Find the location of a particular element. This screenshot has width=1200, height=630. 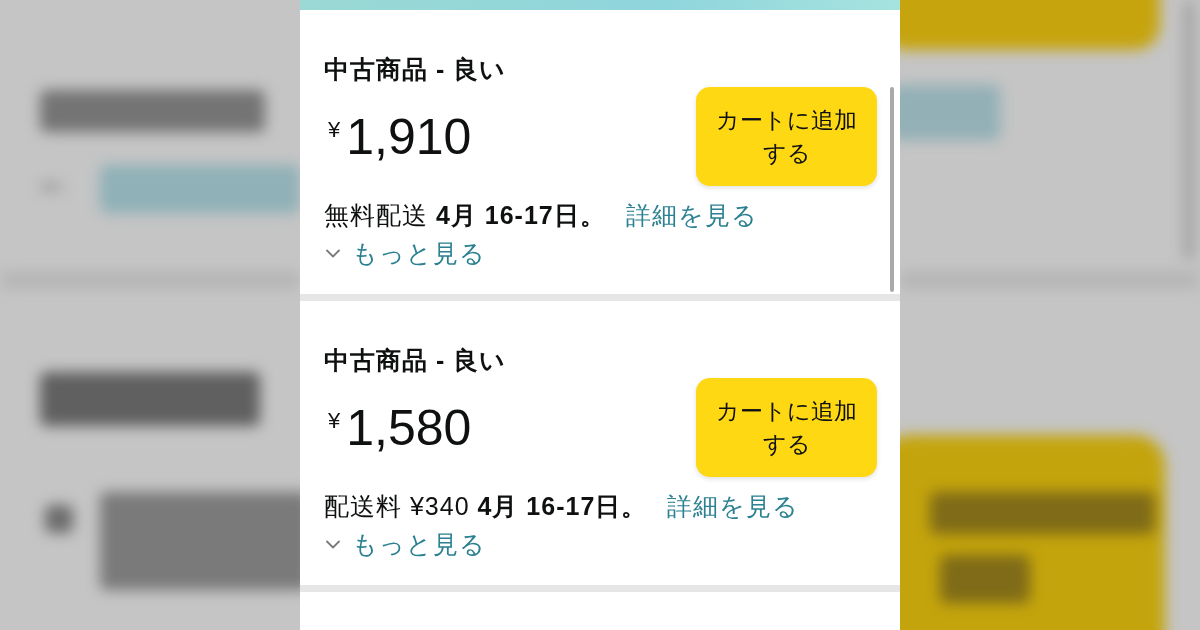

shipping-text: 無料配送 4月 16-17日。 is located at coordinates (465, 215).